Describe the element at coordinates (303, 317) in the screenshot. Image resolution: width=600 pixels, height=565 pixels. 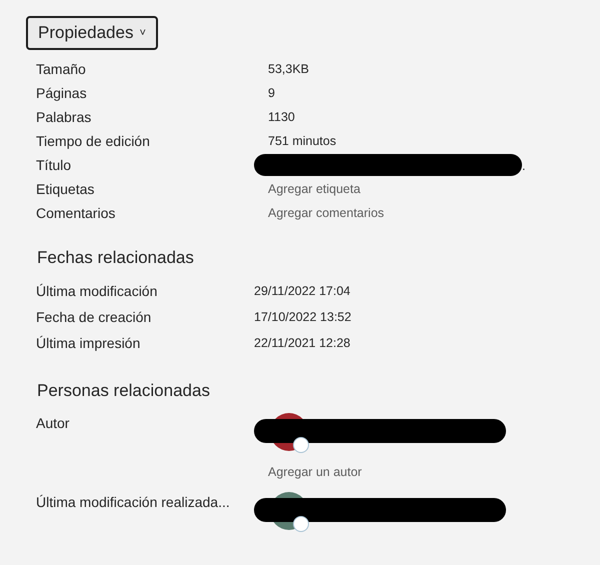
I see `date-value: 17/10/2022 13:52` at that location.